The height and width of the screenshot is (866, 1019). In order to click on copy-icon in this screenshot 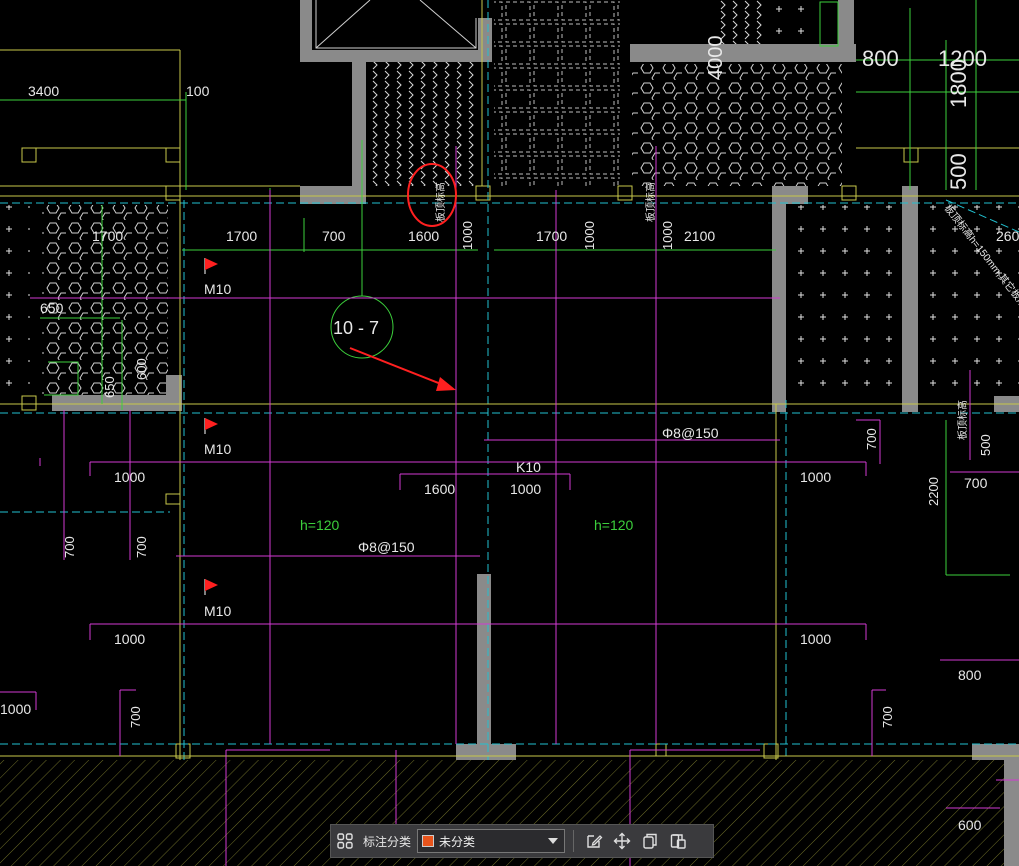, I will do `click(650, 841)`.